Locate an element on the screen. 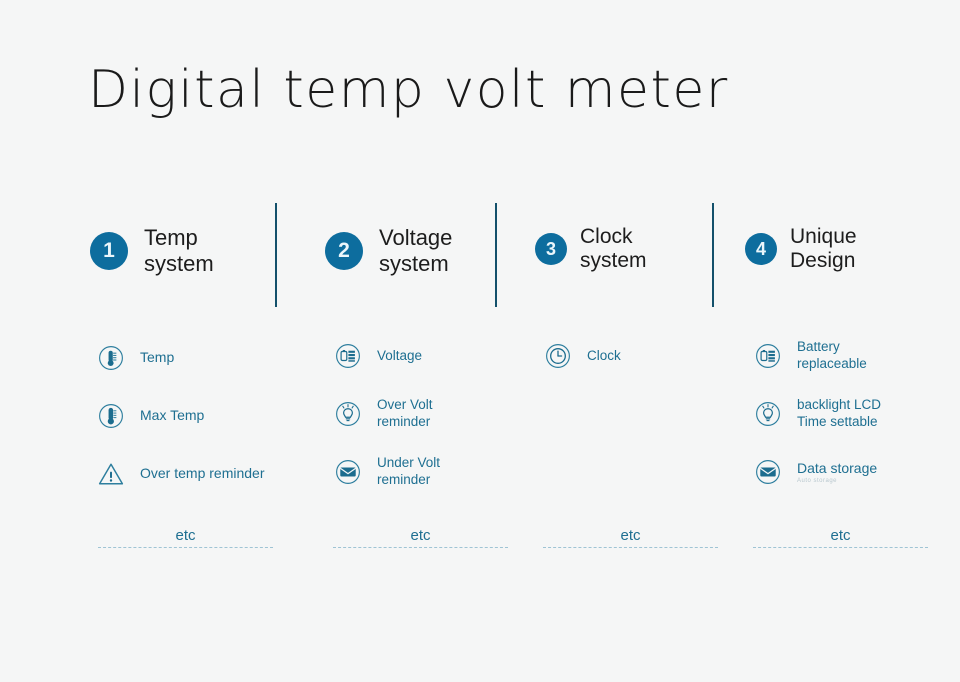 The width and height of the screenshot is (960, 682). feature-item: Over Volt reminder is located at coordinates (442, 414).